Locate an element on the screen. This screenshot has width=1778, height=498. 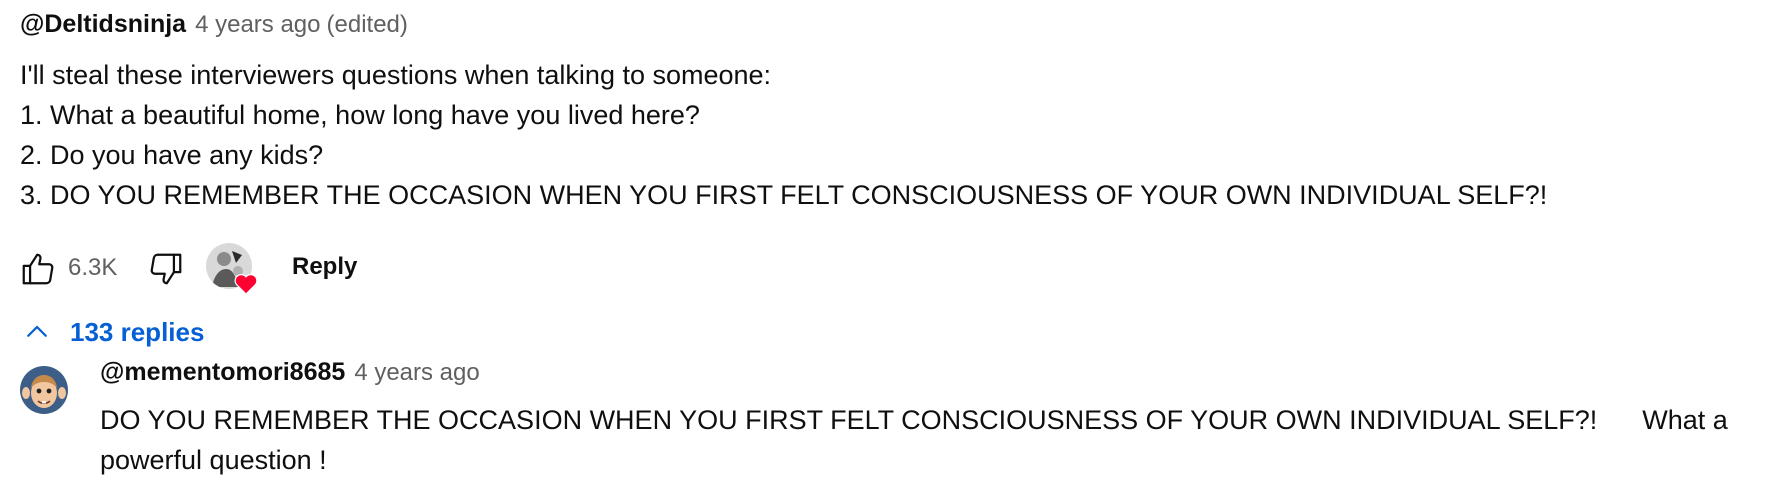
thumbs-up-icon is located at coordinates (38, 269).